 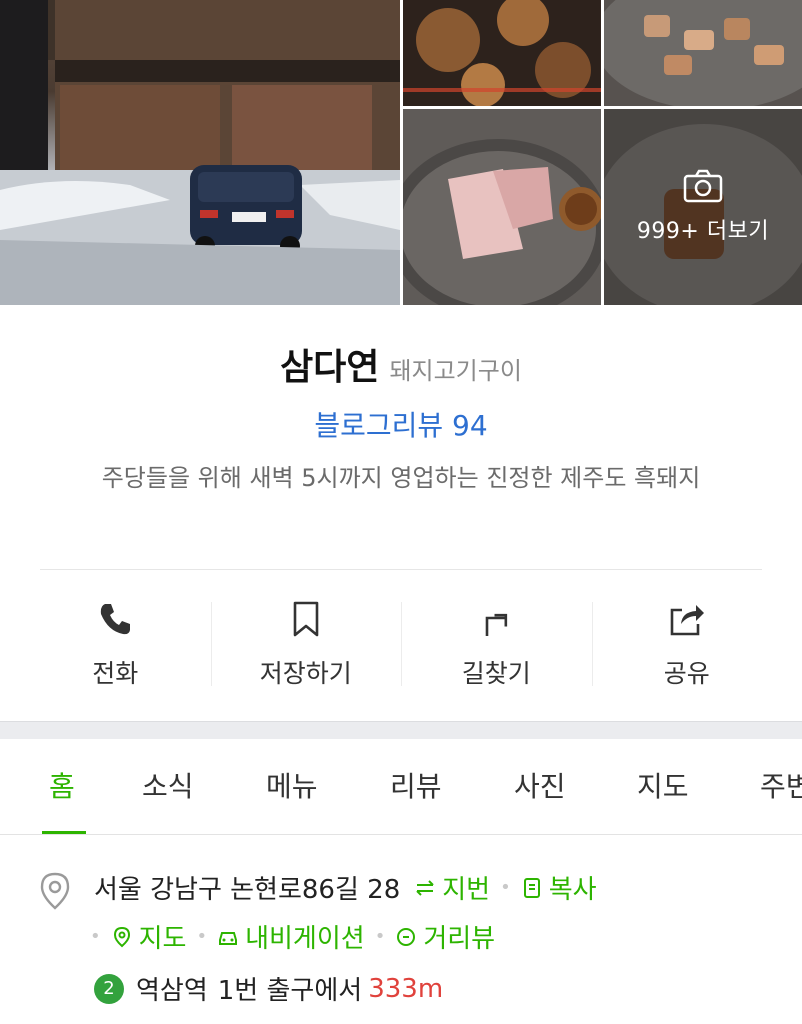 I want to click on map-link: 지도, so click(x=149, y=936).